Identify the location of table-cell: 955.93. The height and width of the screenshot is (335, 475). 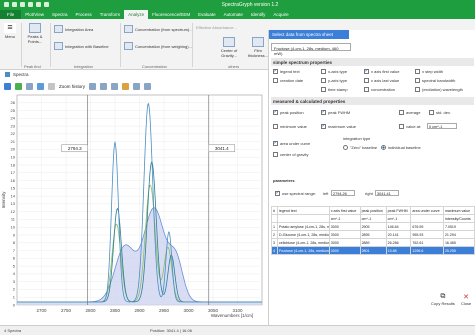
(427, 234).